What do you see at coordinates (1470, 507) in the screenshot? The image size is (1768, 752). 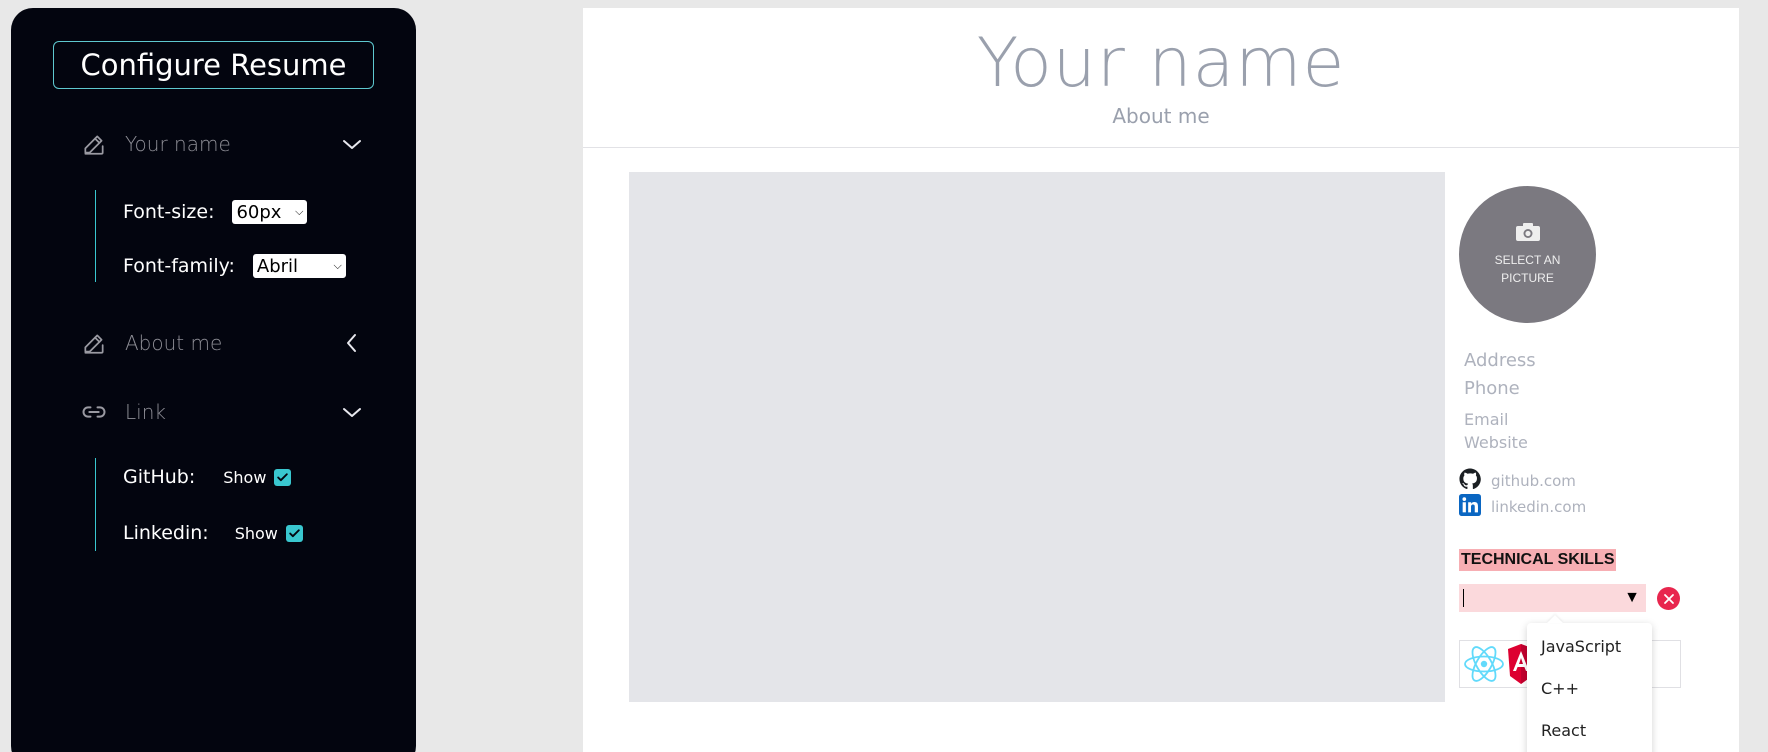 I see `linkedin-icon` at bounding box center [1470, 507].